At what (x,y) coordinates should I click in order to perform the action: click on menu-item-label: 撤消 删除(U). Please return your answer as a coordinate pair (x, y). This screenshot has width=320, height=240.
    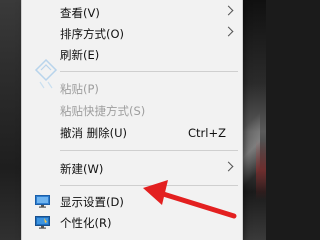
    Looking at the image, I should click on (94, 133).